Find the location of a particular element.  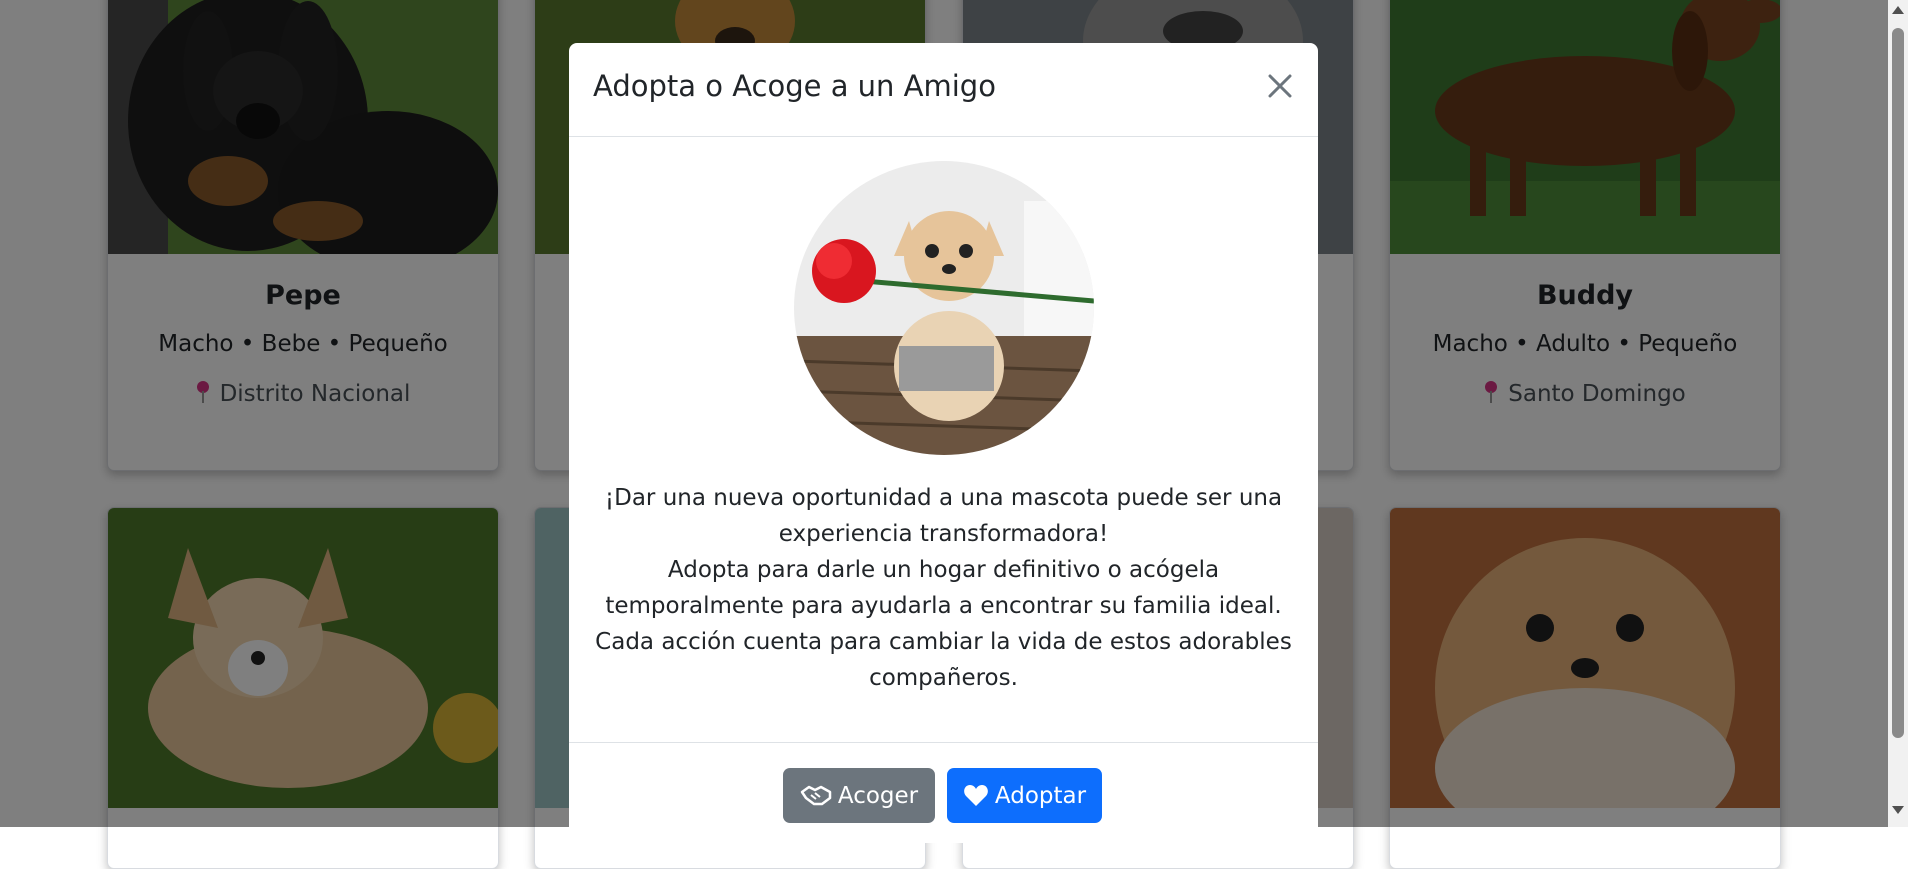

adopt-button-label: Adoptar is located at coordinates (1040, 795).